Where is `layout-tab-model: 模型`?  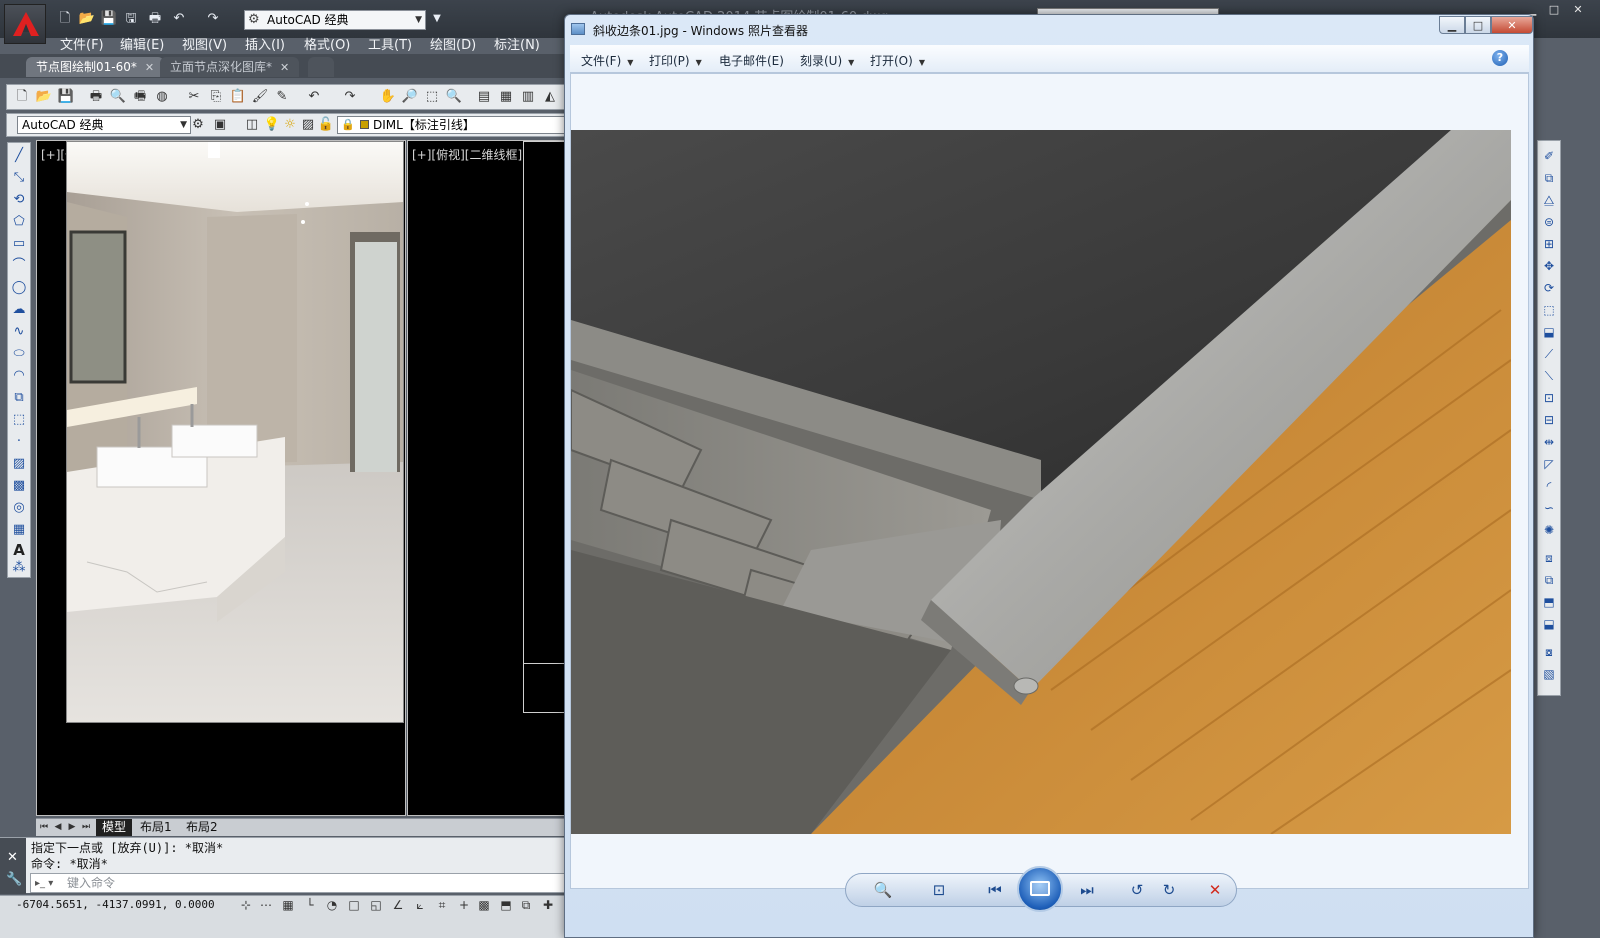 layout-tab-model: 模型 is located at coordinates (114, 827).